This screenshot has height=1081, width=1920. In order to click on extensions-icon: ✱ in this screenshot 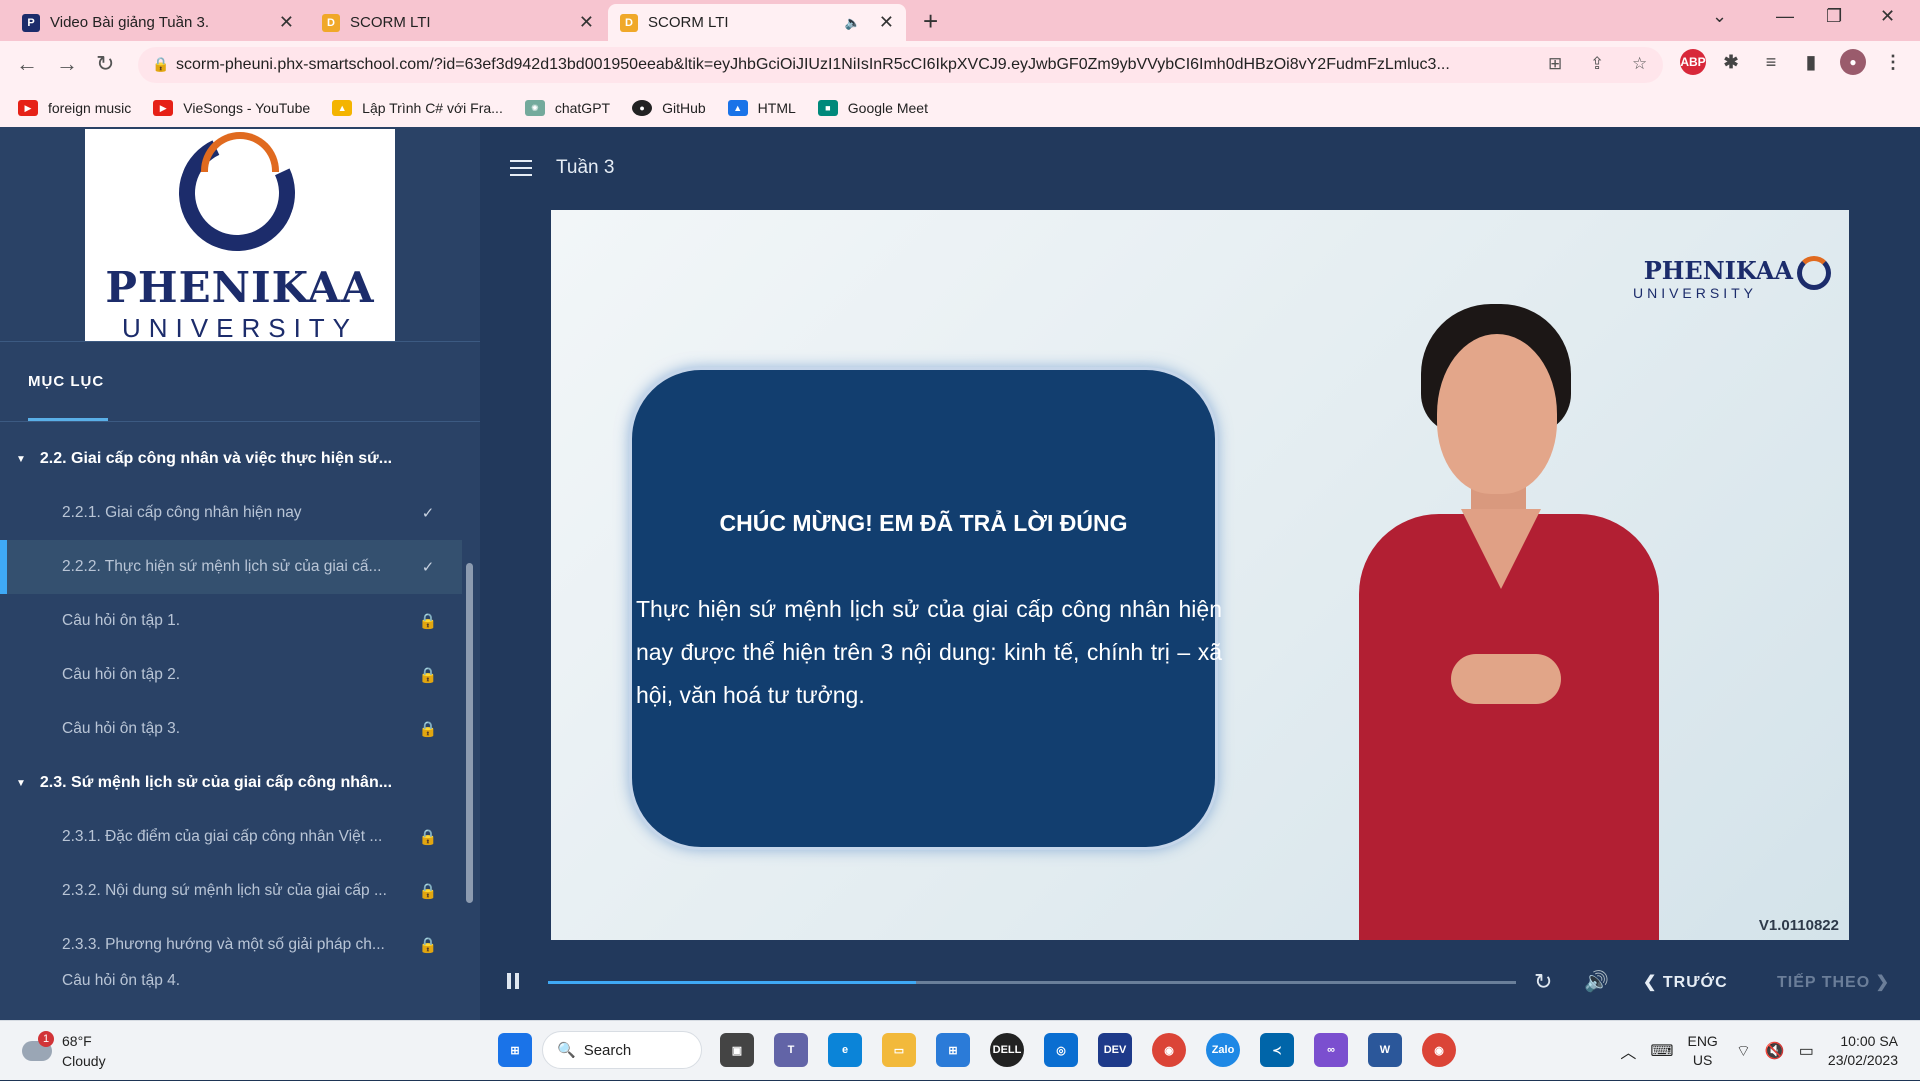, I will do `click(1731, 62)`.